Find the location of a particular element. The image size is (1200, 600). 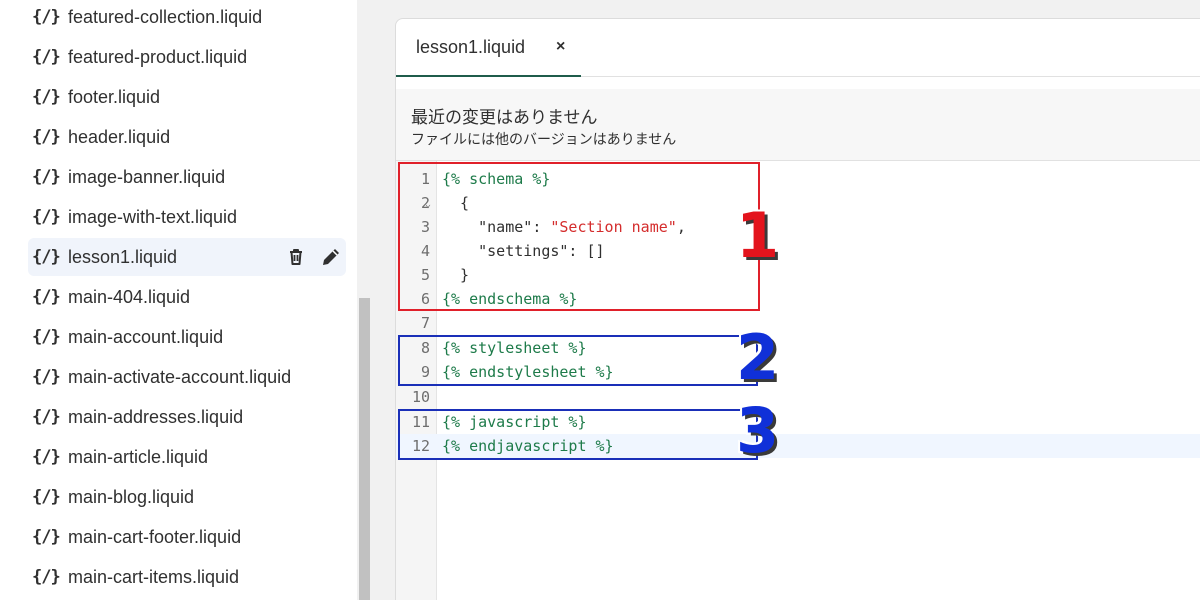

file-item-featured-product: {/} featured-product.liquid is located at coordinates (187, 57).